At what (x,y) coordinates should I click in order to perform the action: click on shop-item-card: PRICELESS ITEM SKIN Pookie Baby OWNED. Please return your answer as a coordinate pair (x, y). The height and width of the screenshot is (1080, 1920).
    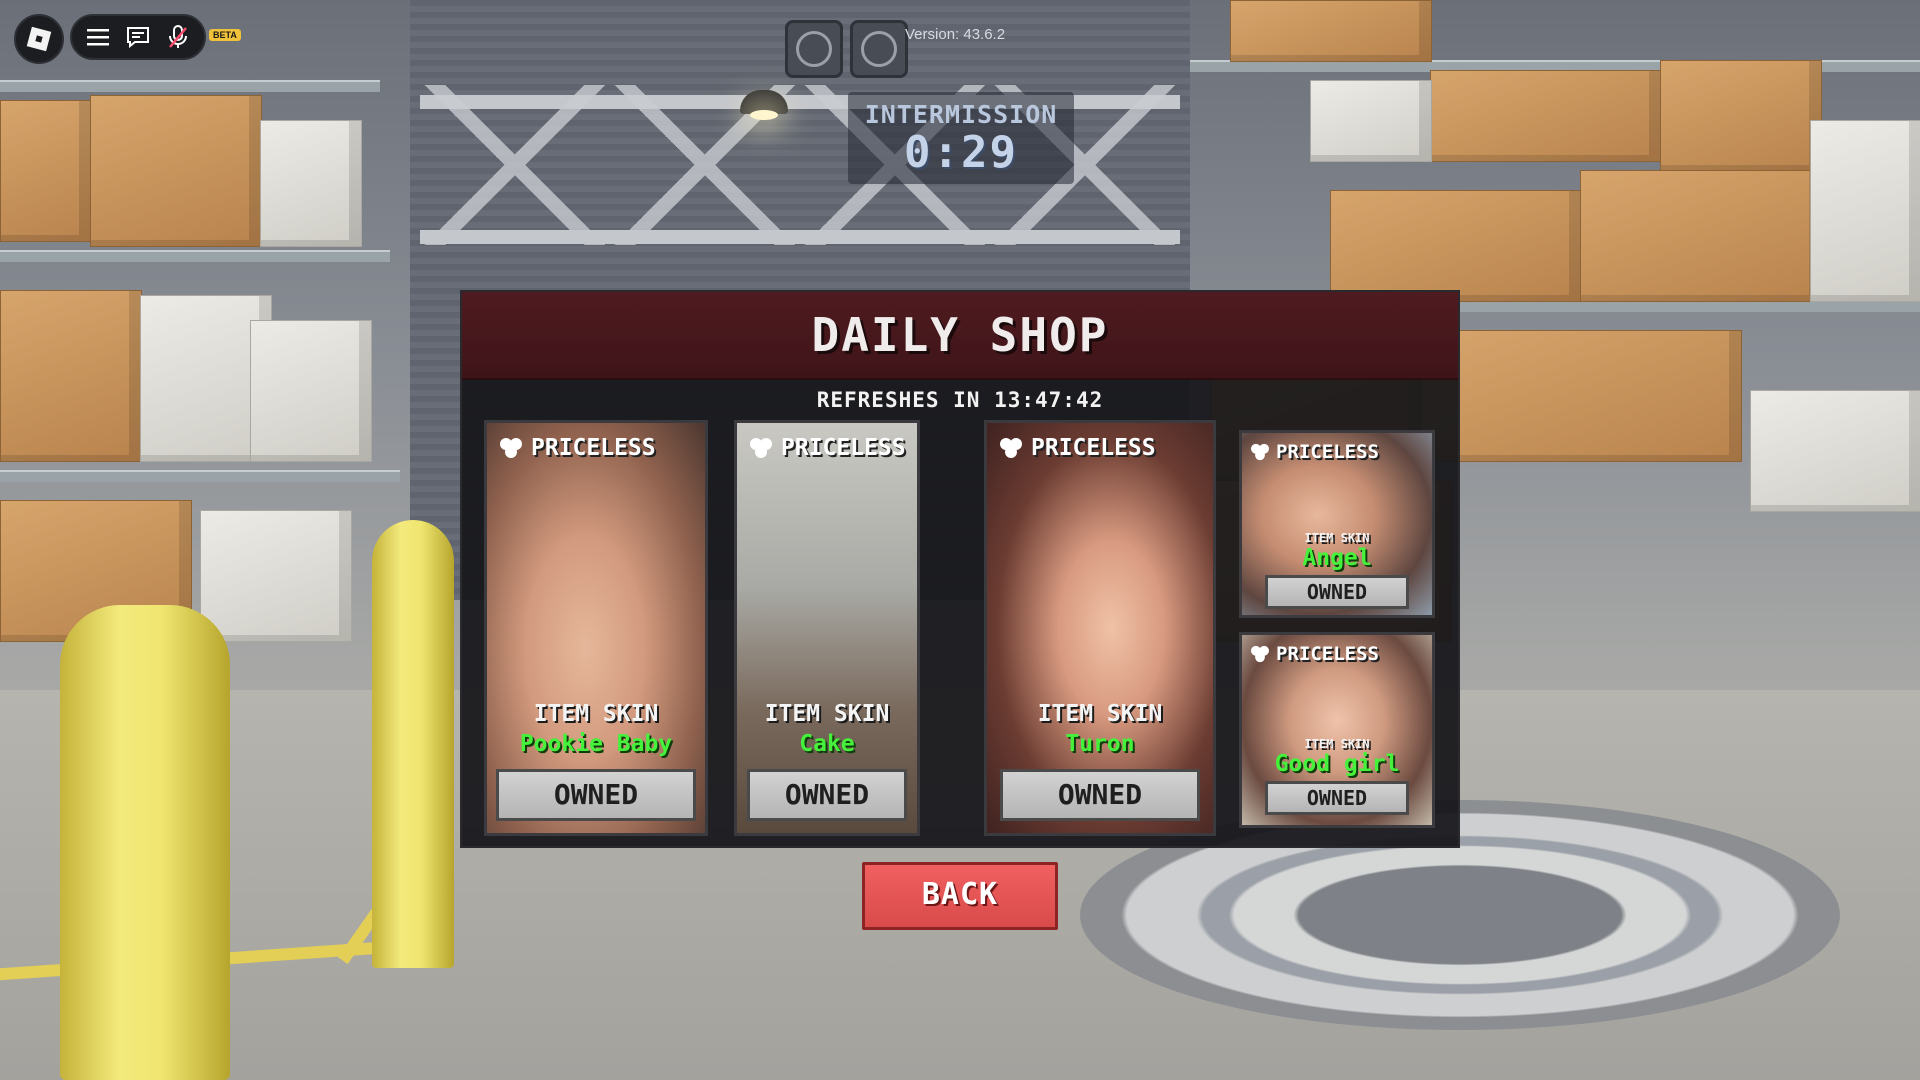
    Looking at the image, I should click on (596, 628).